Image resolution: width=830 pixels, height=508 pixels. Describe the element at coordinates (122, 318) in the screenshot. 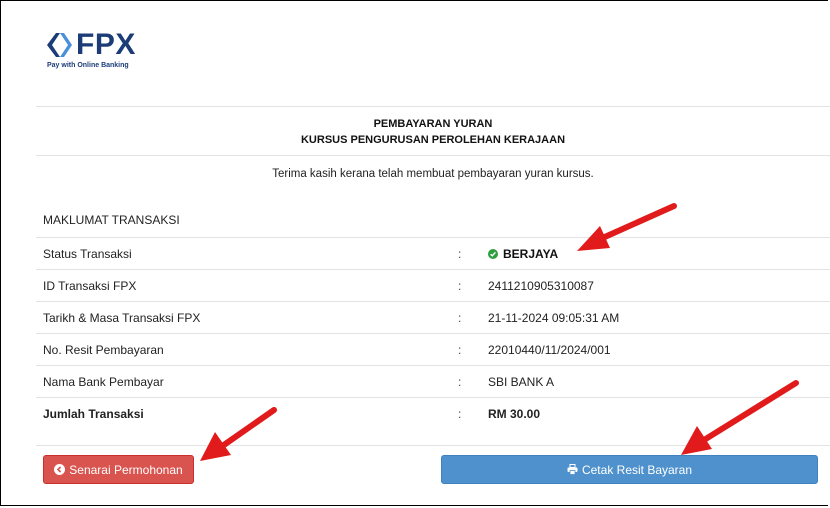

I see `row-label: Tarikh & Masa Transaksi FPX` at that location.